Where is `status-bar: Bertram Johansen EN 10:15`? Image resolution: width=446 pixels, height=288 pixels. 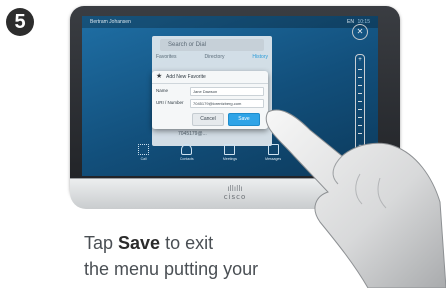 status-bar: Bertram Johansen EN 10:15 is located at coordinates (230, 22).